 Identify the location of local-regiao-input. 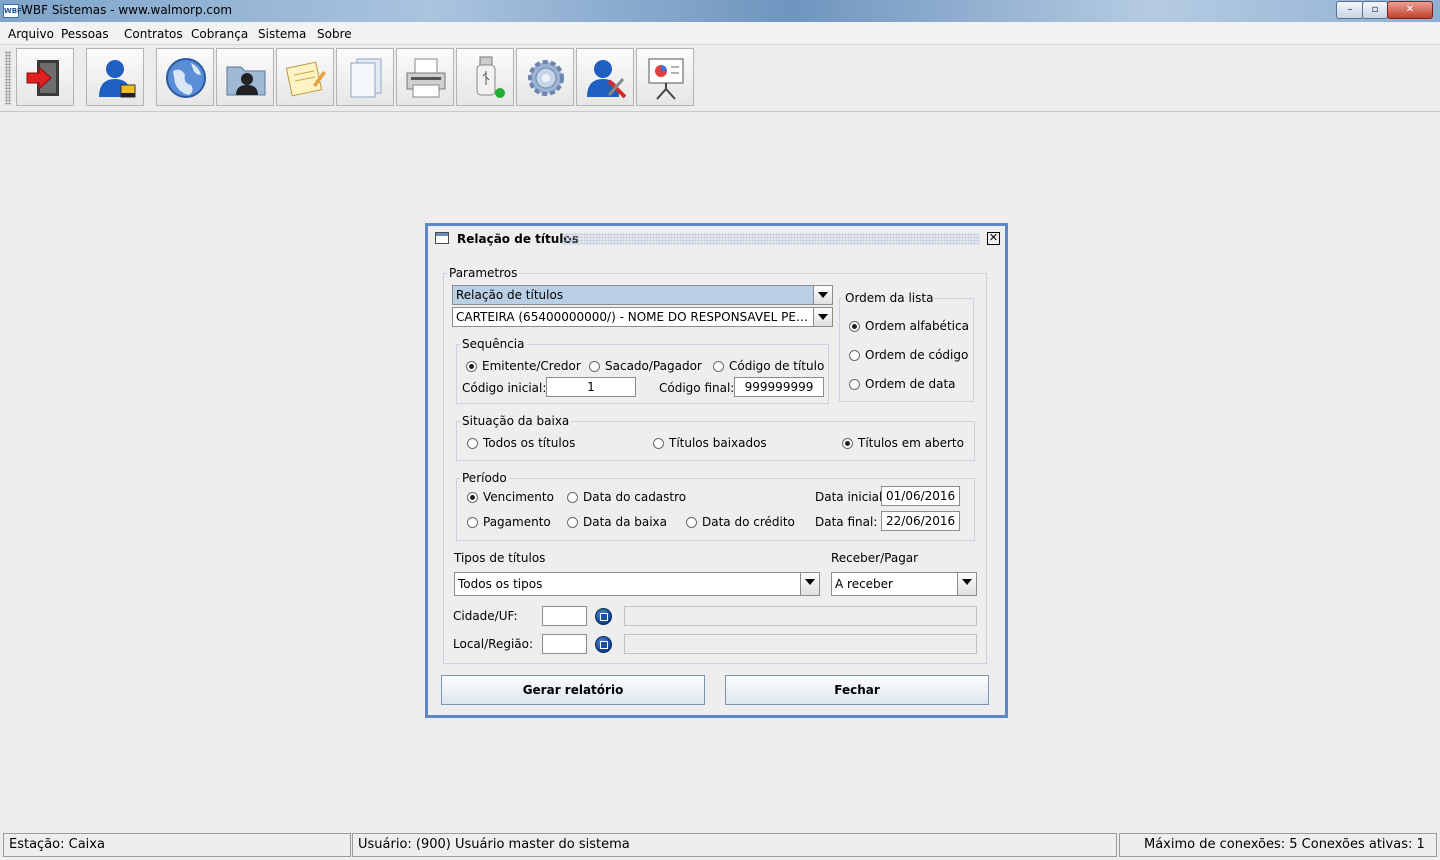
(564, 644).